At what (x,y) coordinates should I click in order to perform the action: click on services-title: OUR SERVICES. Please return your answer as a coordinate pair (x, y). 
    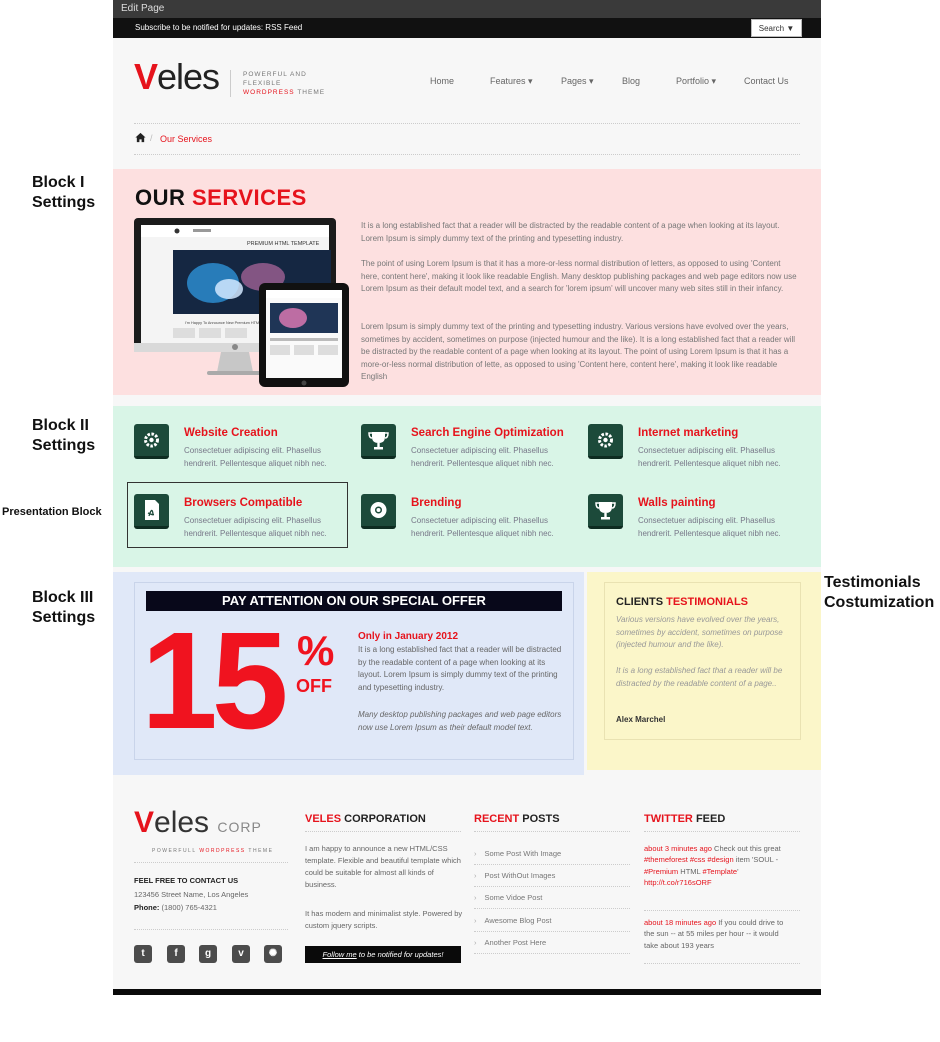
    Looking at the image, I should click on (221, 197).